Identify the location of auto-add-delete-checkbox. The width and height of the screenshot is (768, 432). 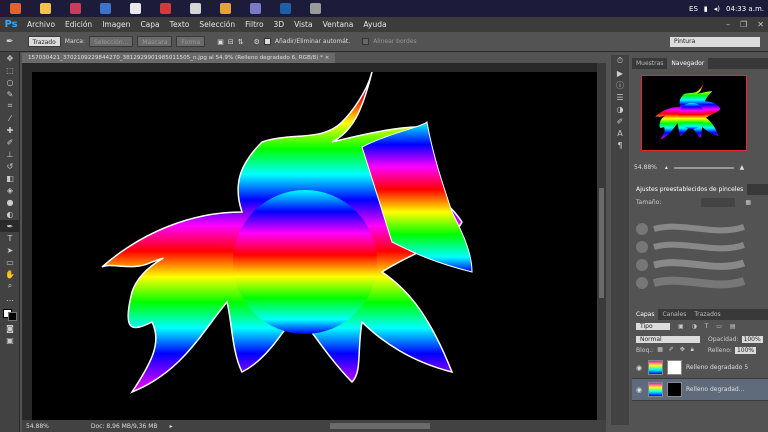
(267, 41).